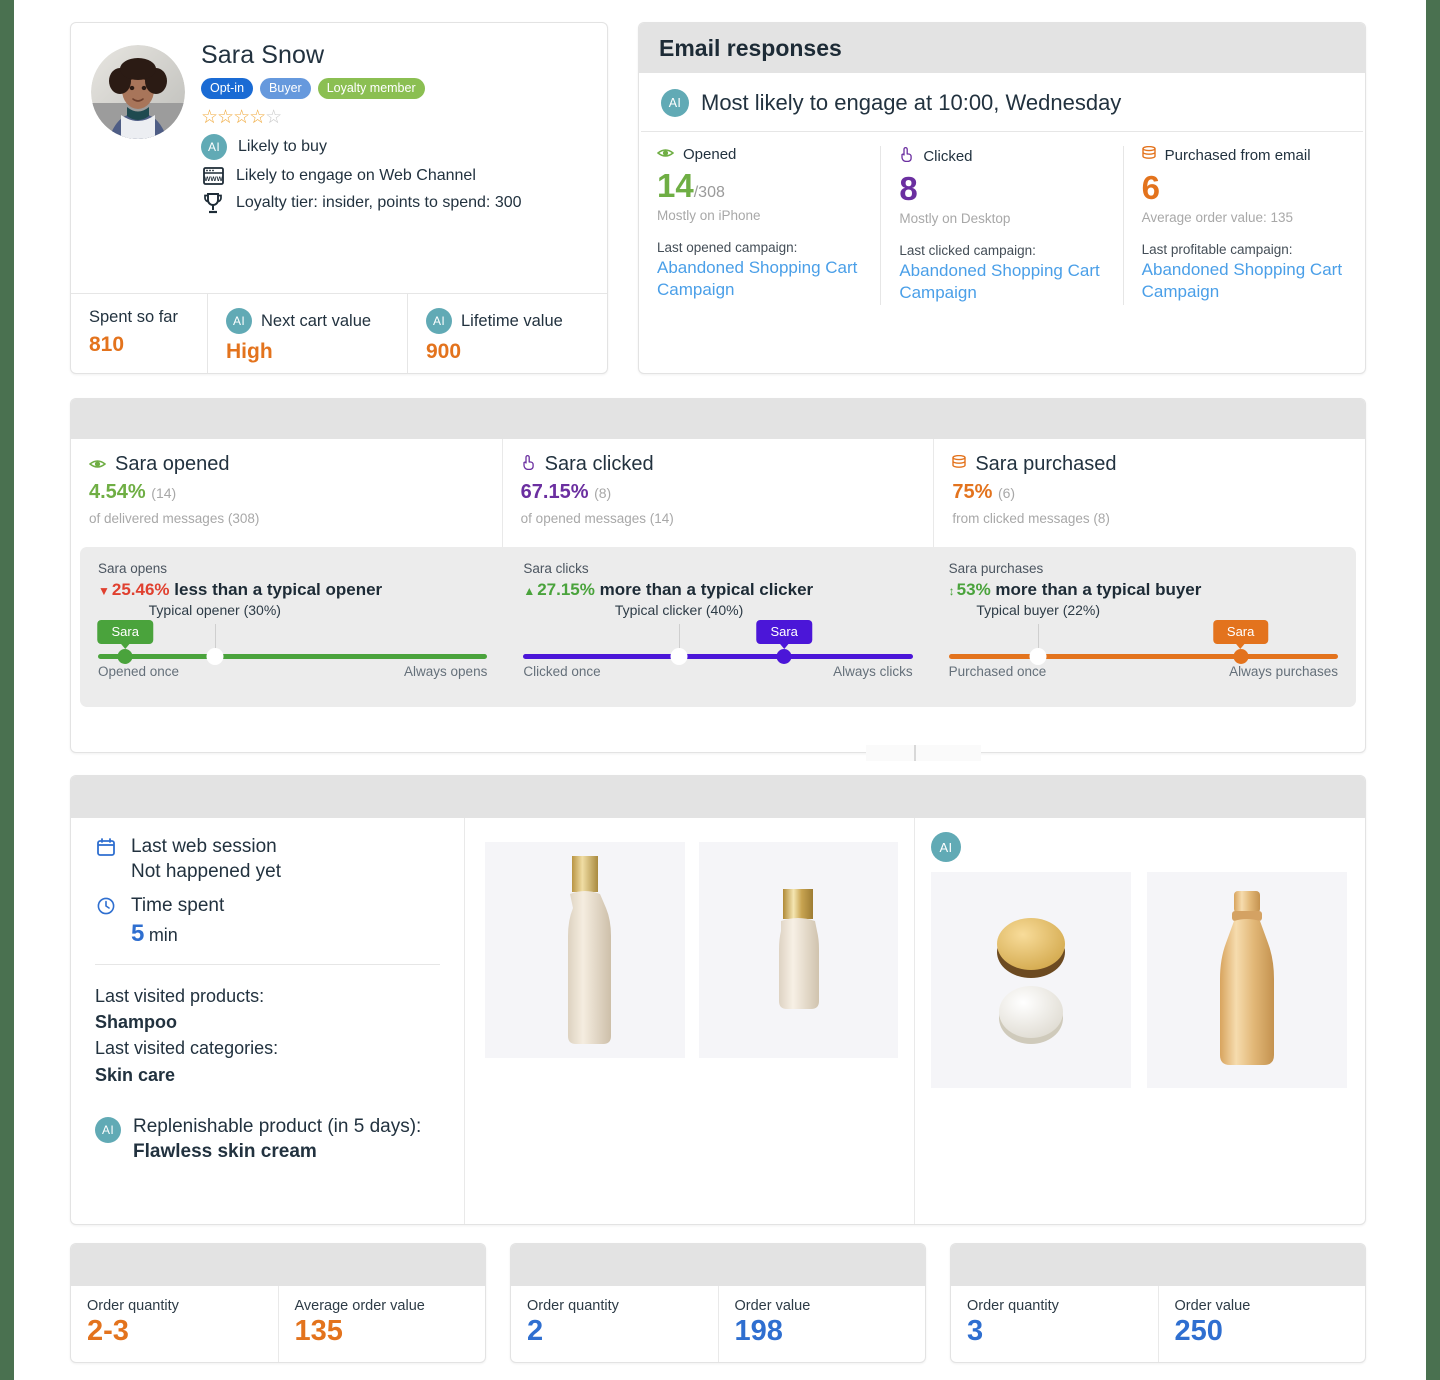 Image resolution: width=1440 pixels, height=1380 pixels. What do you see at coordinates (1031, 980) in the screenshot?
I see `product-image-cream-jar-open` at bounding box center [1031, 980].